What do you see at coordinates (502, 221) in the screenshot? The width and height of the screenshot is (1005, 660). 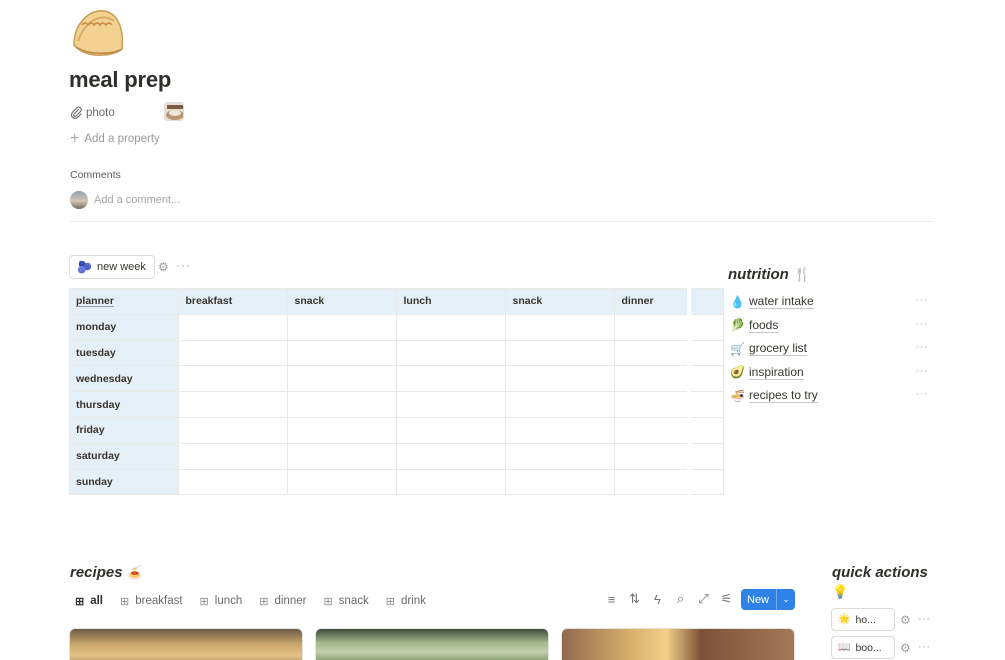 I see `divider` at bounding box center [502, 221].